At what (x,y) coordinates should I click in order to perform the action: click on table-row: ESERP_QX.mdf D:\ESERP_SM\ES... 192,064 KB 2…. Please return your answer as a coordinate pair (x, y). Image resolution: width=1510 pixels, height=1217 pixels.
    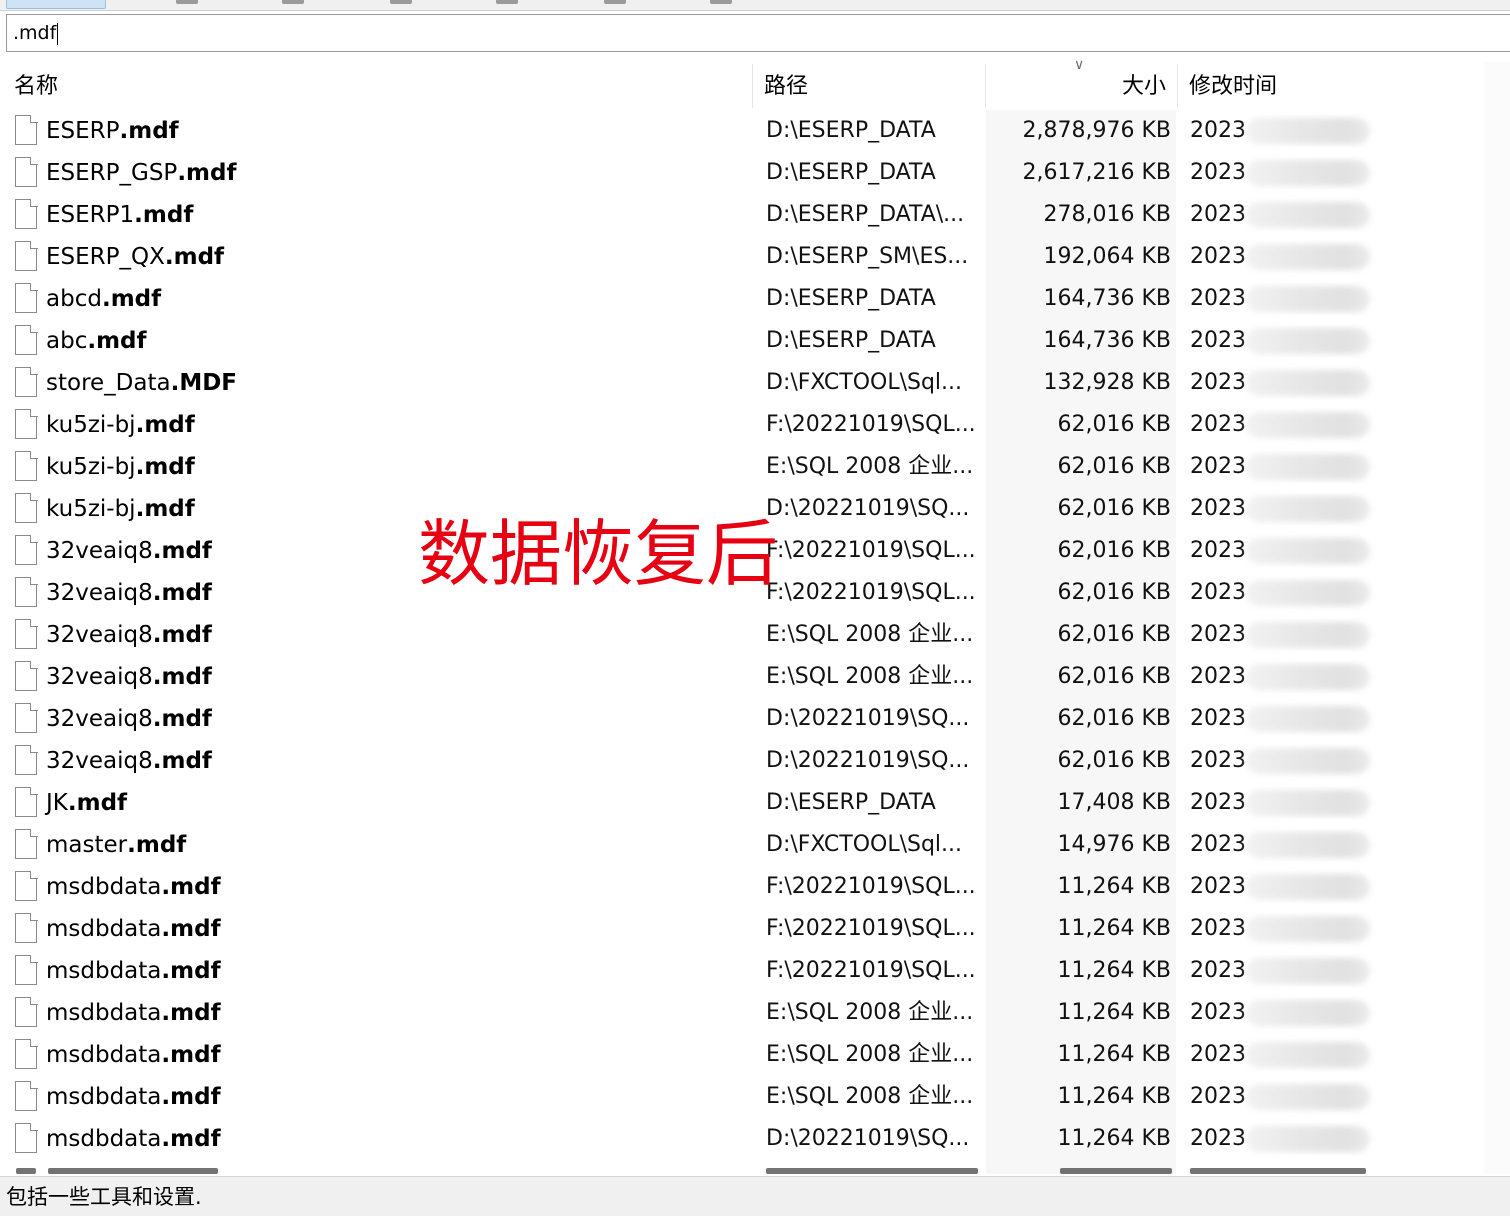
    Looking at the image, I should click on (755, 257).